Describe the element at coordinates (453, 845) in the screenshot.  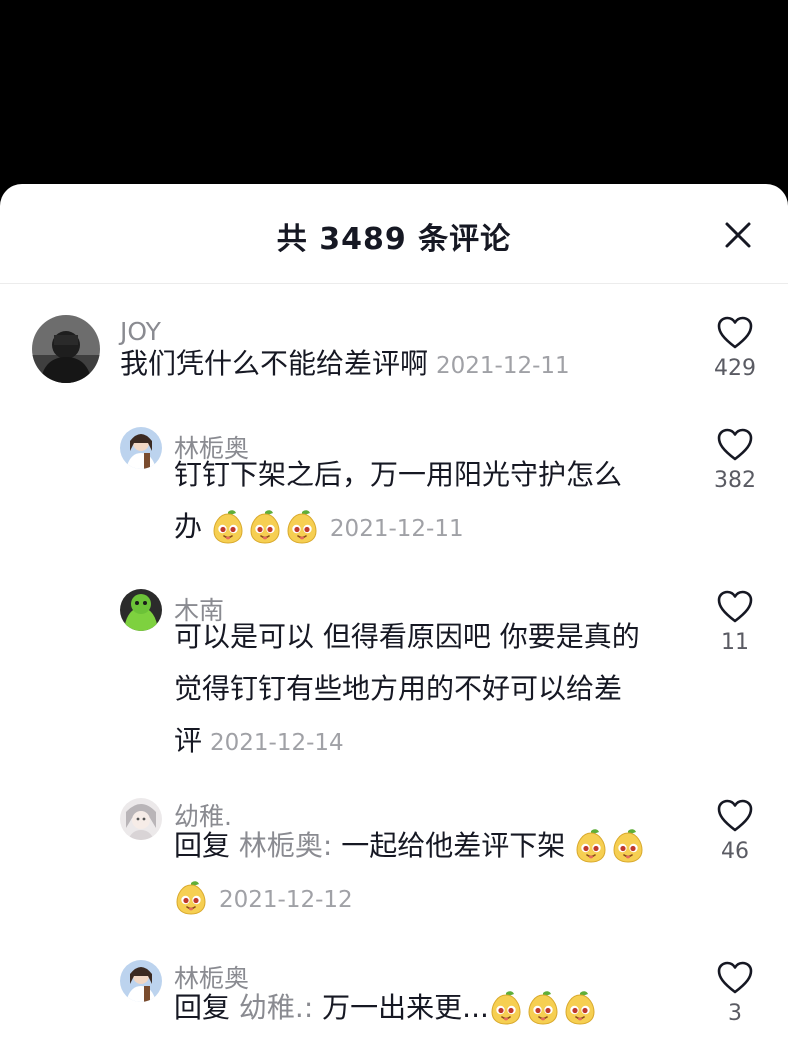
I see `comment-text: 一起给他差评下架` at that location.